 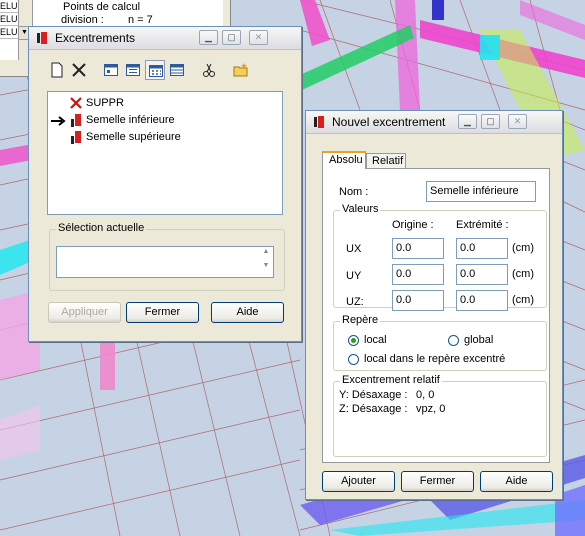 I want to click on y-offset-value: 0, 0, so click(x=425, y=395).